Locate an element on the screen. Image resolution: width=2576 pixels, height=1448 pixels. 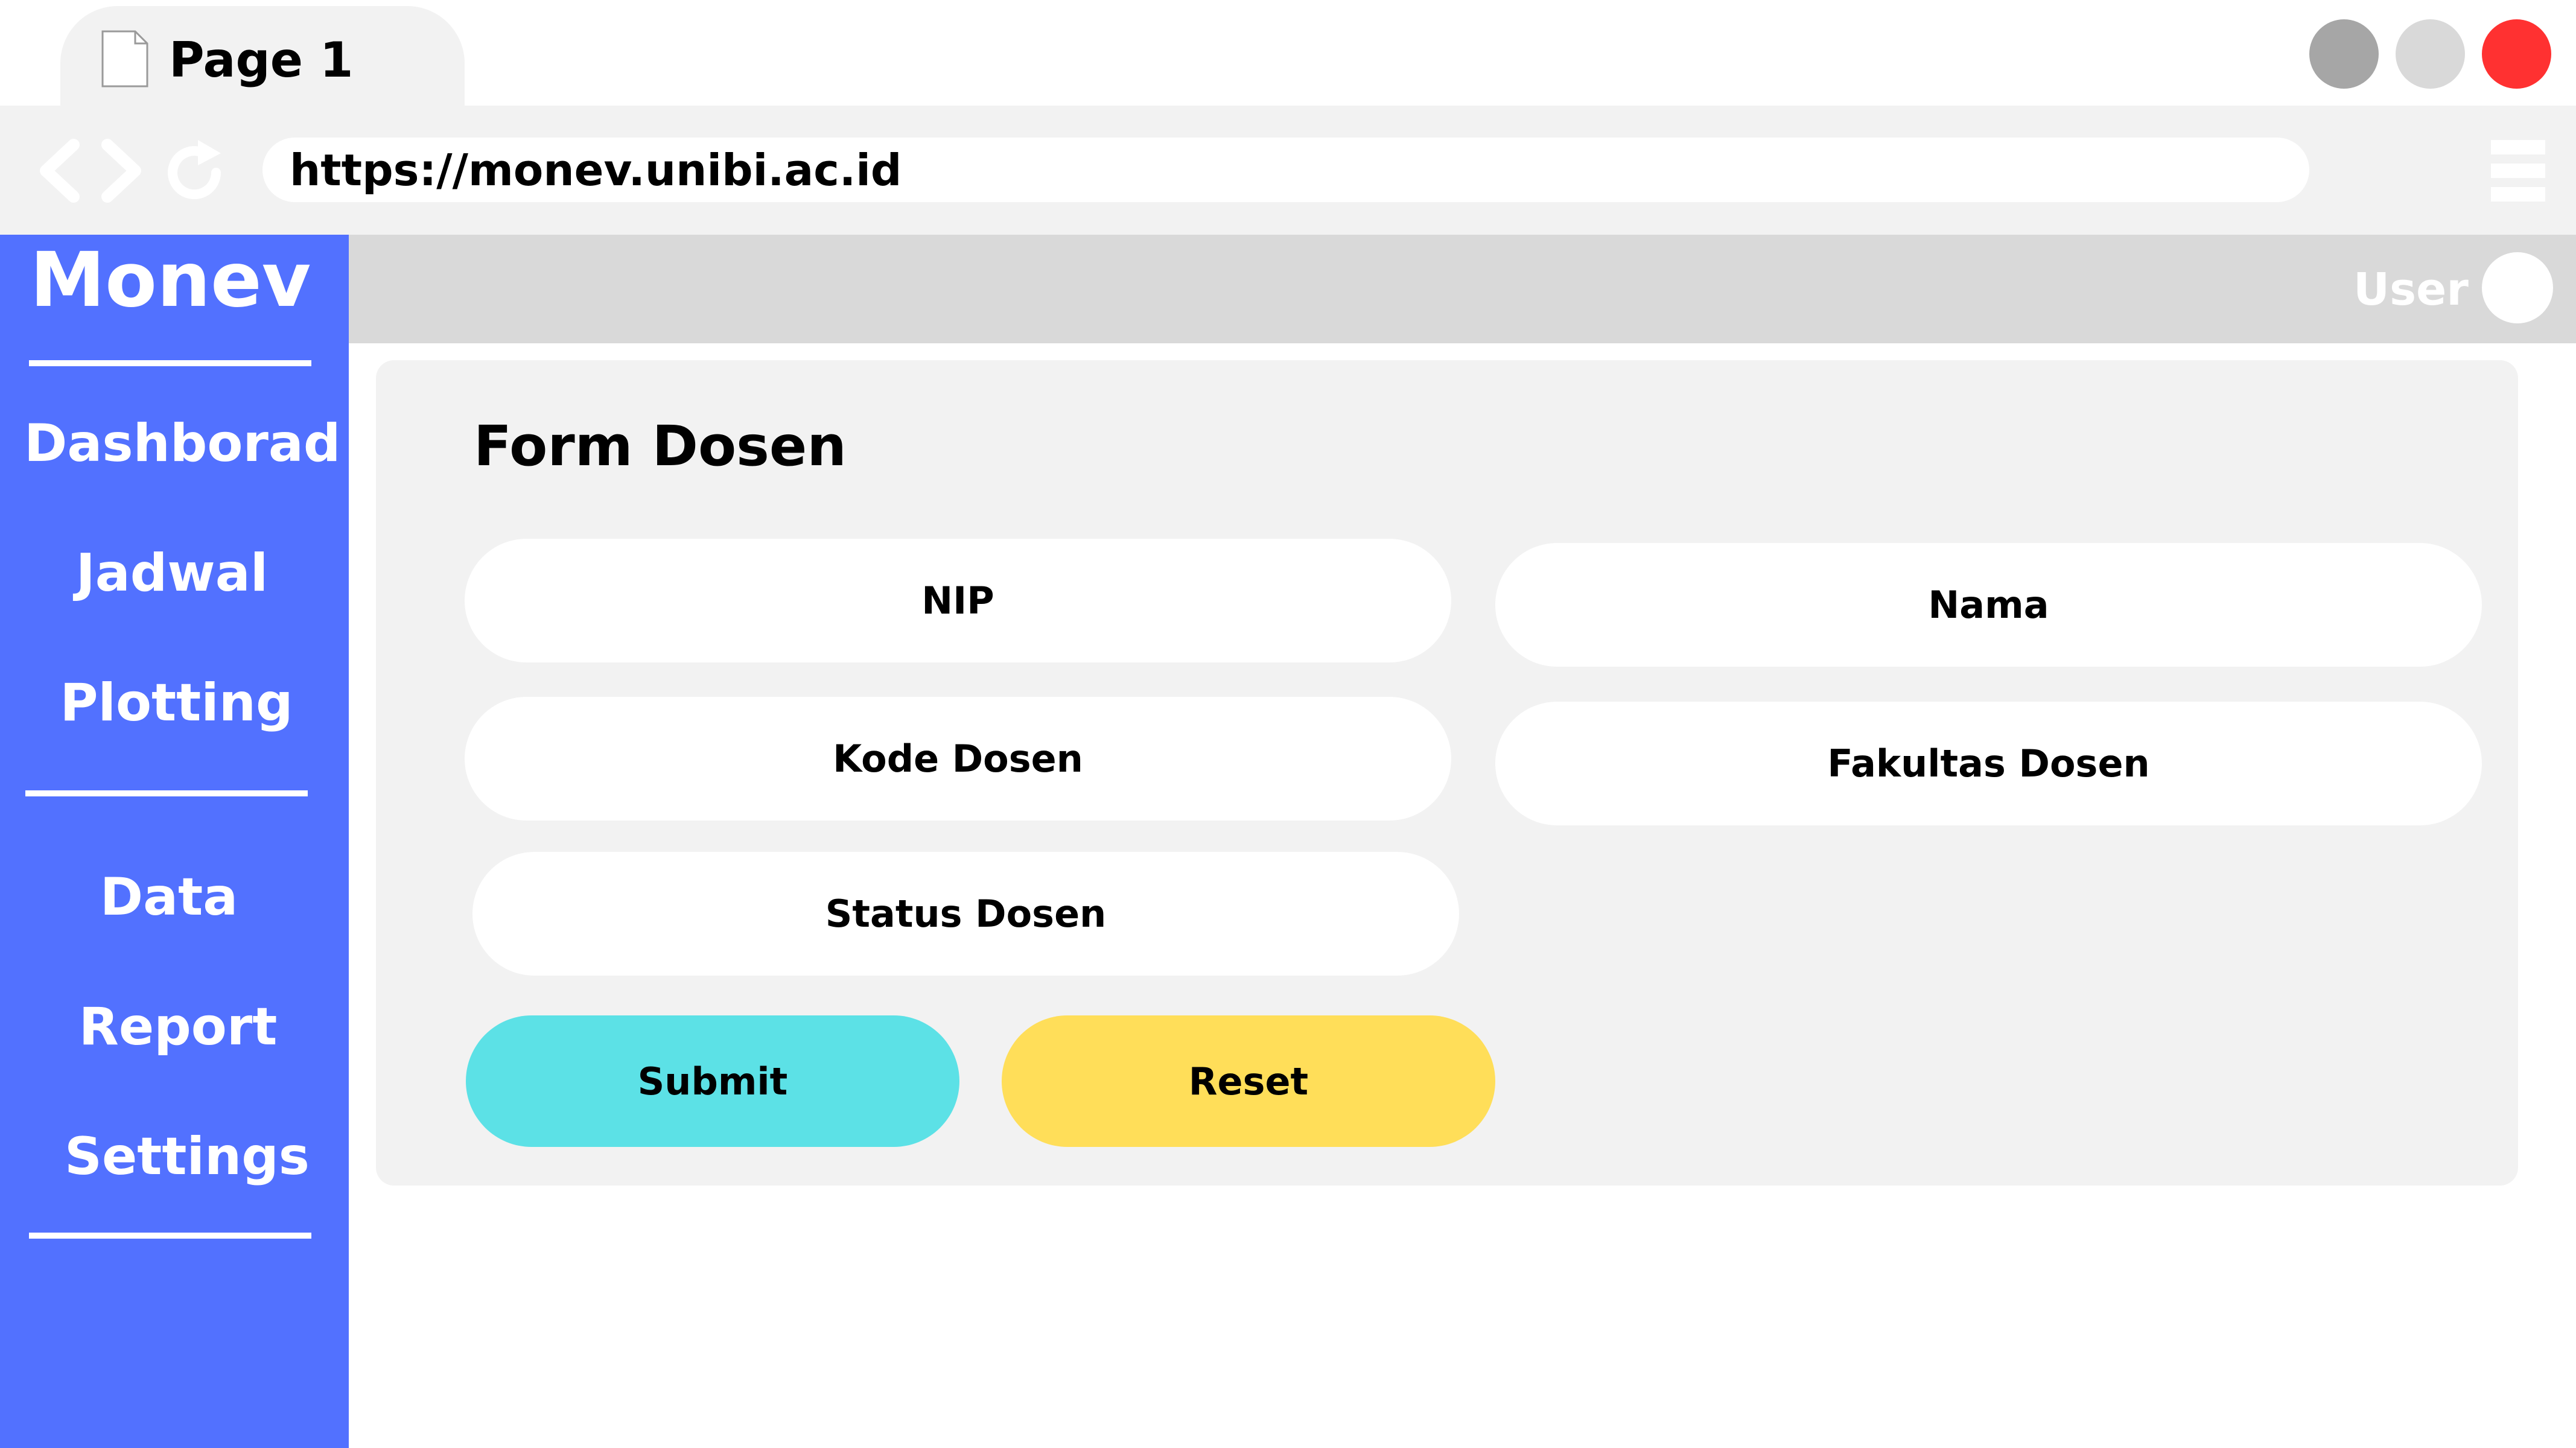
reset-button: Reset is located at coordinates (1248, 1081).